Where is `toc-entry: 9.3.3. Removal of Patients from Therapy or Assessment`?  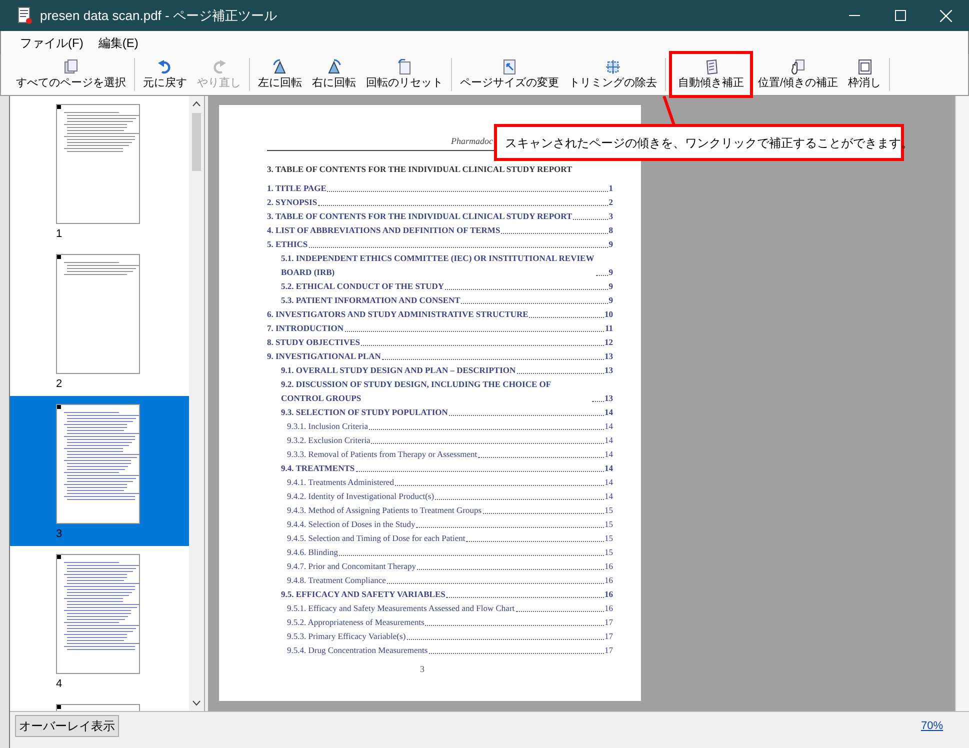 toc-entry: 9.3.3. Removal of Patients from Therapy or Assessment is located at coordinates (382, 454).